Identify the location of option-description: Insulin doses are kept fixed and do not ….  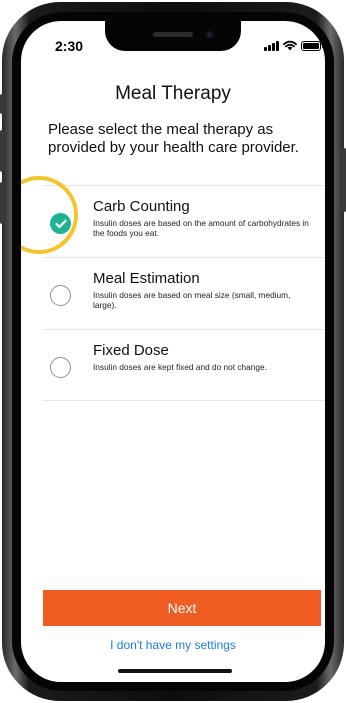
(180, 367).